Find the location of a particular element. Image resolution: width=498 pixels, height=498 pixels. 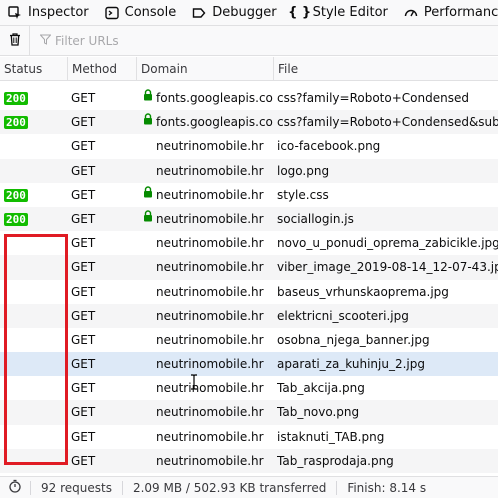

file-cell: osobna_njega_banner.jpg is located at coordinates (353, 339).